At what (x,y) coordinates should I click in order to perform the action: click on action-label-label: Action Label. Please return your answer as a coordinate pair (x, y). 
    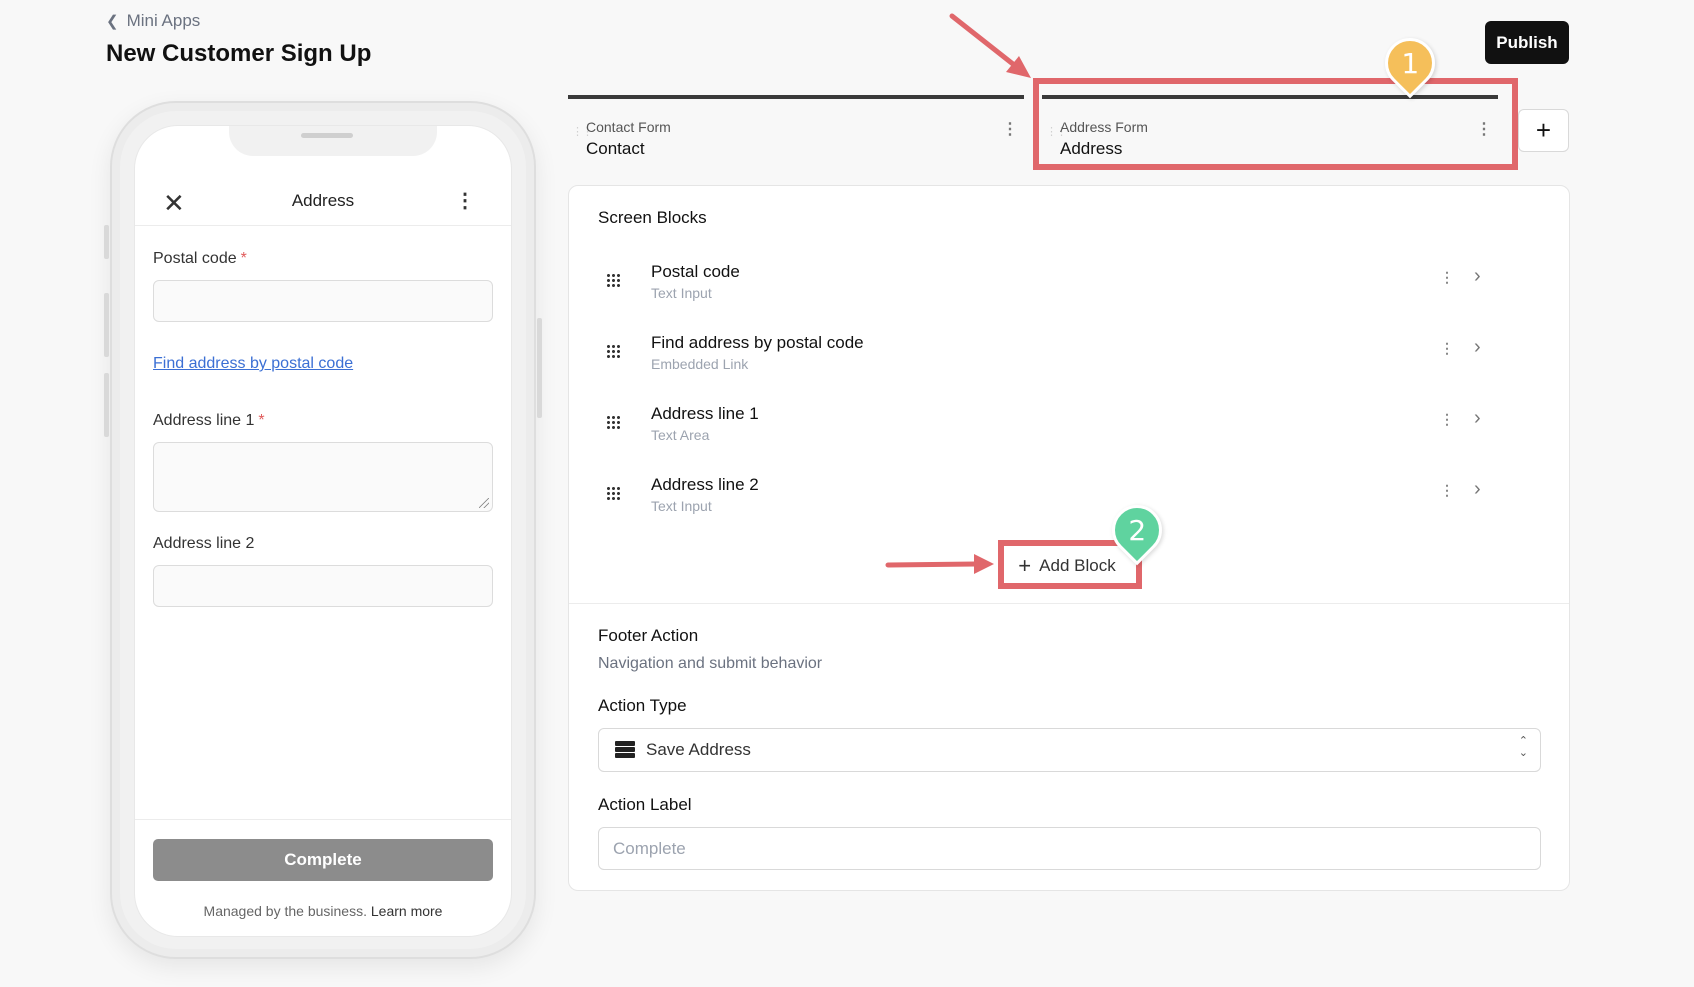
    Looking at the image, I should click on (645, 804).